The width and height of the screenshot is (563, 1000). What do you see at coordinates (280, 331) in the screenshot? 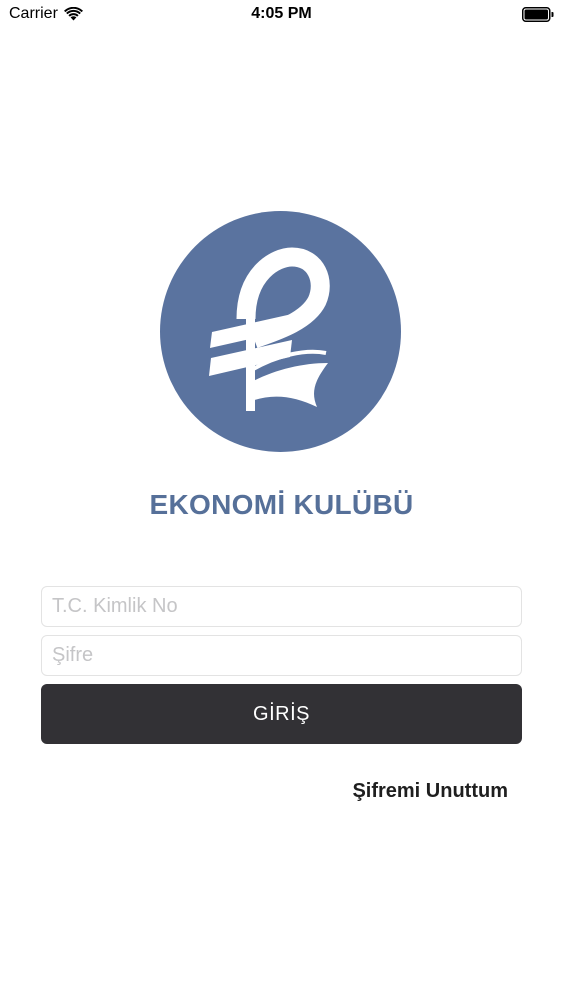
I see `euro-logo-icon` at bounding box center [280, 331].